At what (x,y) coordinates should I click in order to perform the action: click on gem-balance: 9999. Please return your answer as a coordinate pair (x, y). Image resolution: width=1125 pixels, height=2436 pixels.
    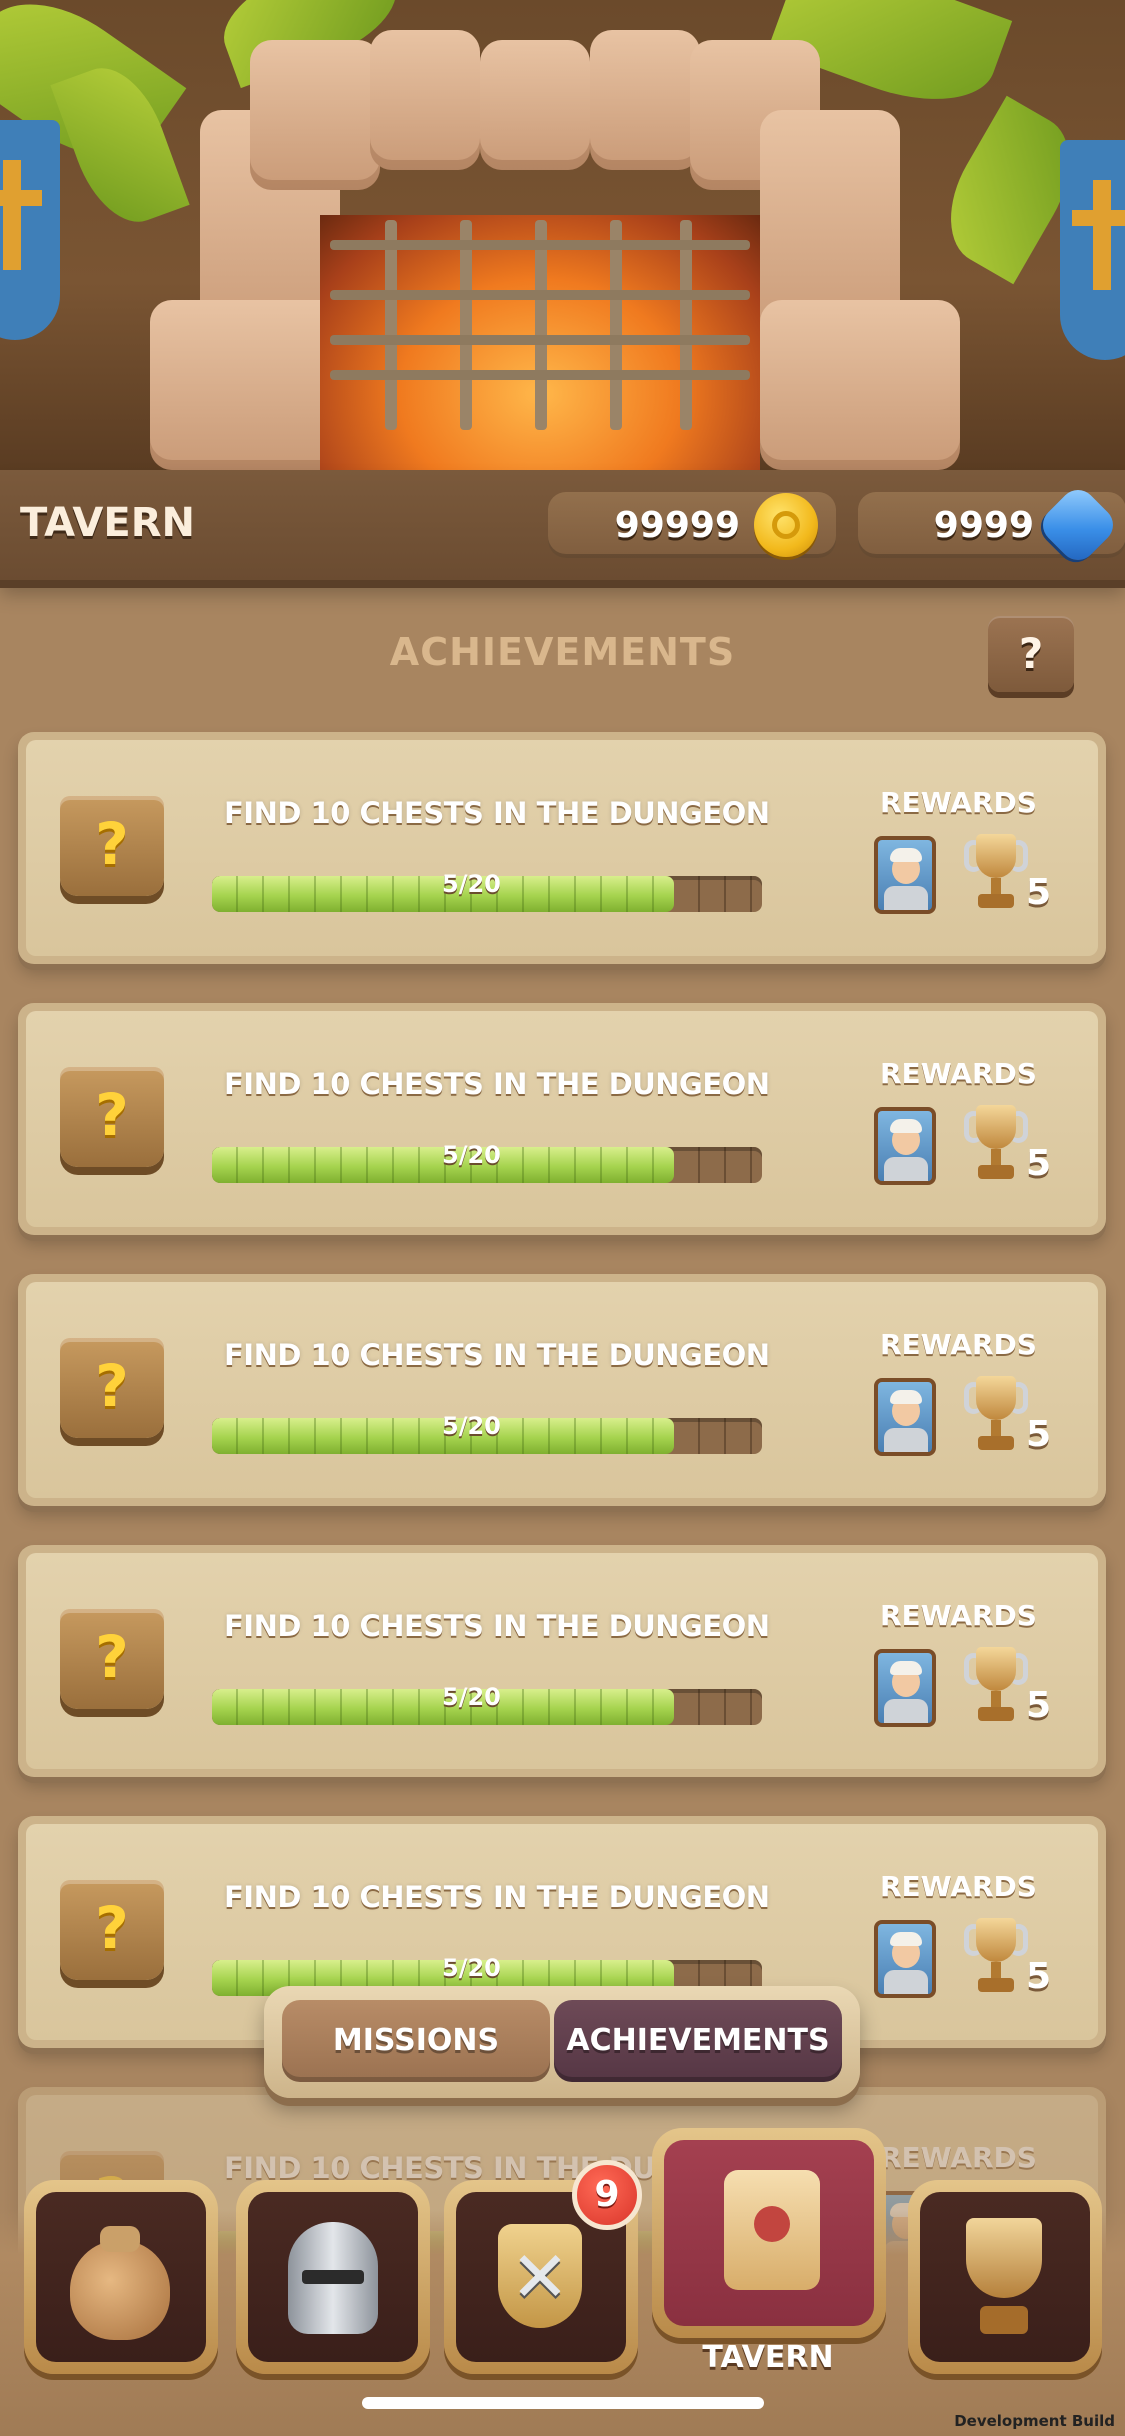
    Looking at the image, I should click on (991, 525).